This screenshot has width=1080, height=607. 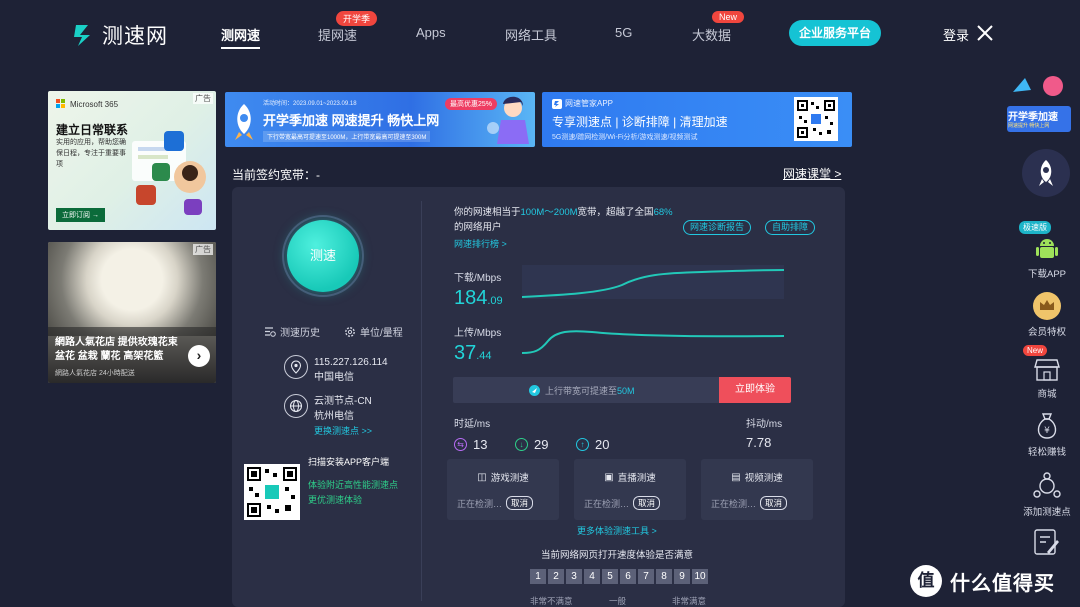 I want to click on self-troubleshoot-button: 自助排障, so click(x=790, y=227).